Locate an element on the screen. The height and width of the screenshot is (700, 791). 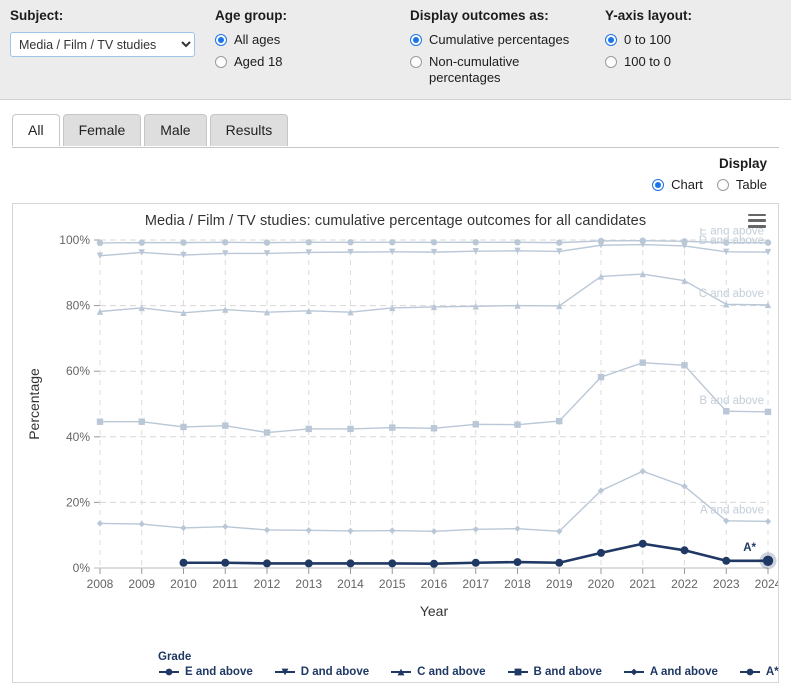
legend-item: C and above is located at coordinates (438, 672).